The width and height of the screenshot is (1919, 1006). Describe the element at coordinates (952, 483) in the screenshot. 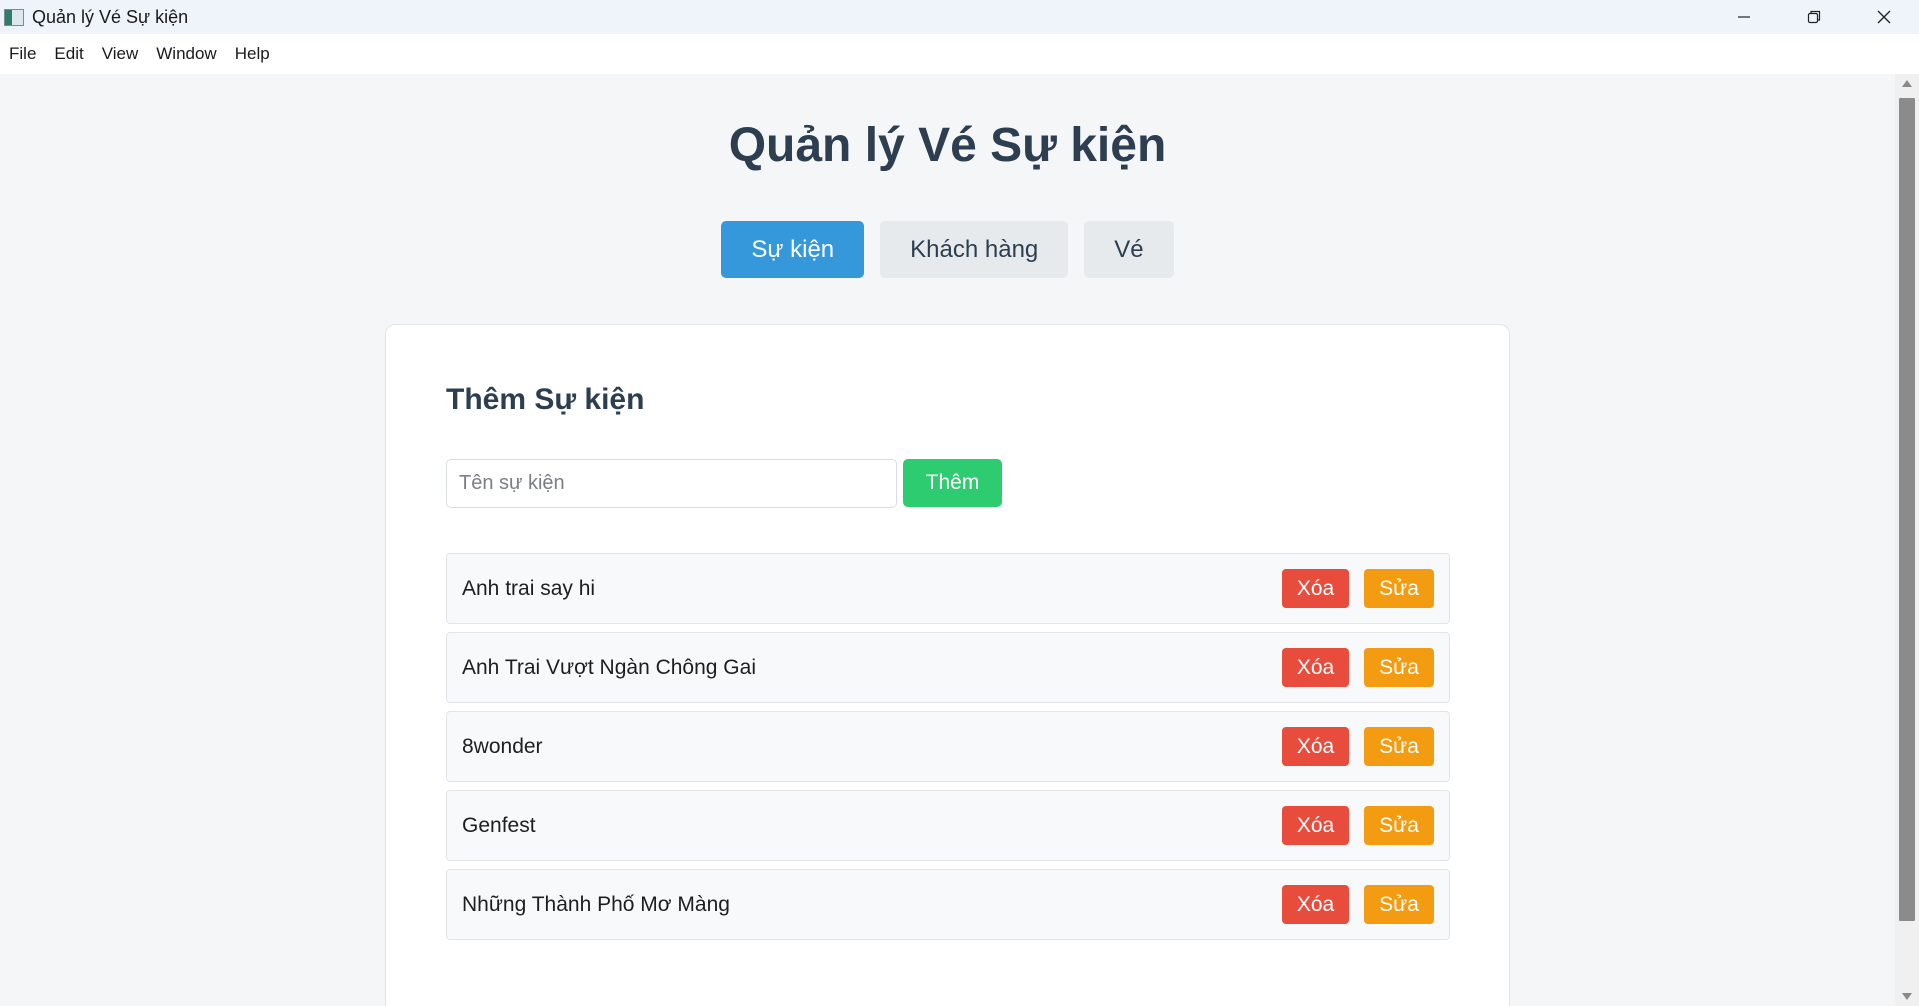

I see `add-event-button: Thêm` at that location.